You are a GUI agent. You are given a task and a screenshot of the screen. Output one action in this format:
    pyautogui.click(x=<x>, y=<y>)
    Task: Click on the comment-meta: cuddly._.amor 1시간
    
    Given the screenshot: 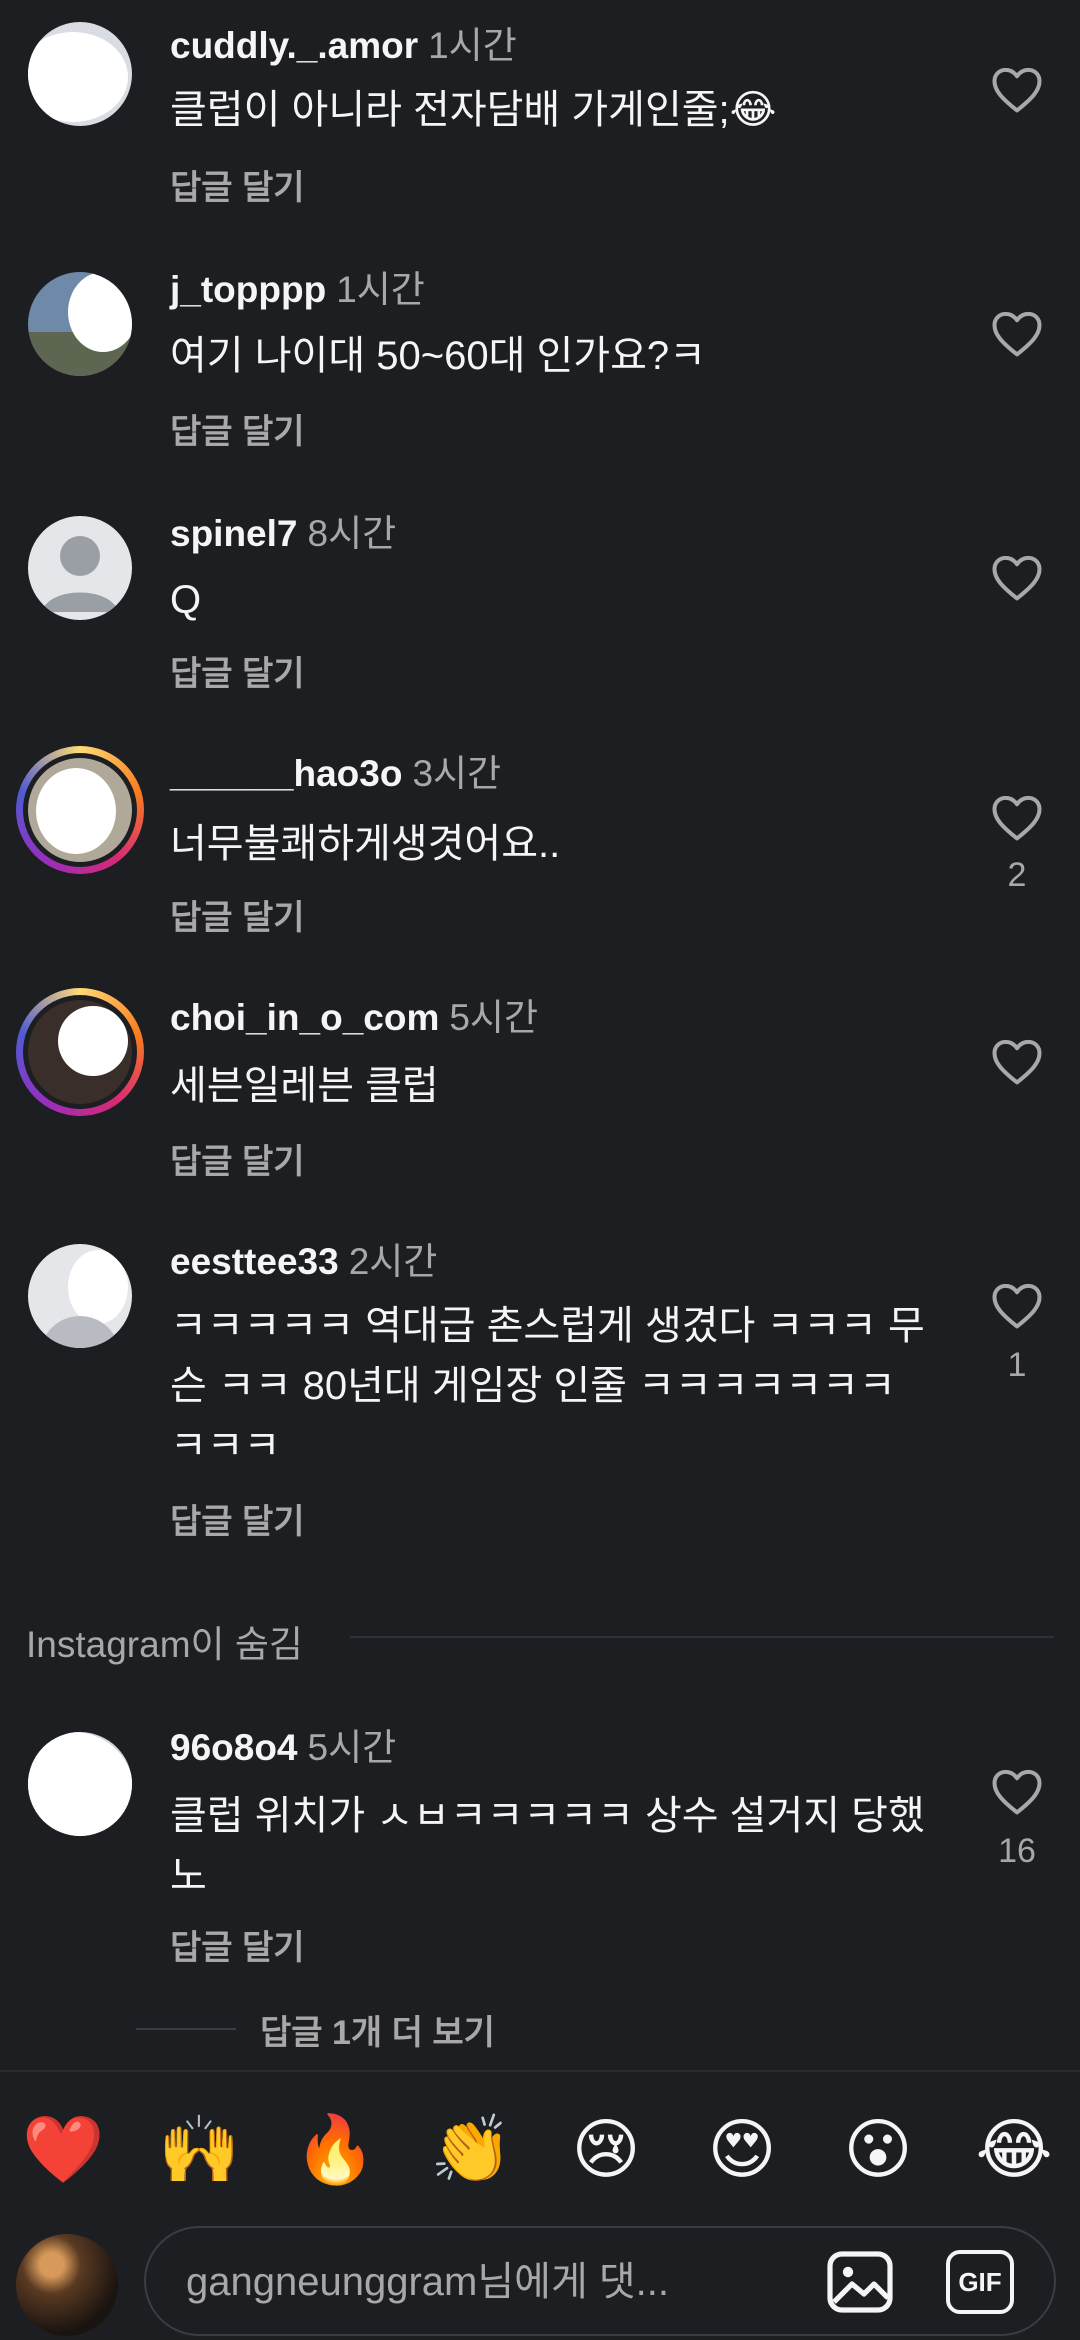 What is the action you would take?
    pyautogui.click(x=343, y=46)
    